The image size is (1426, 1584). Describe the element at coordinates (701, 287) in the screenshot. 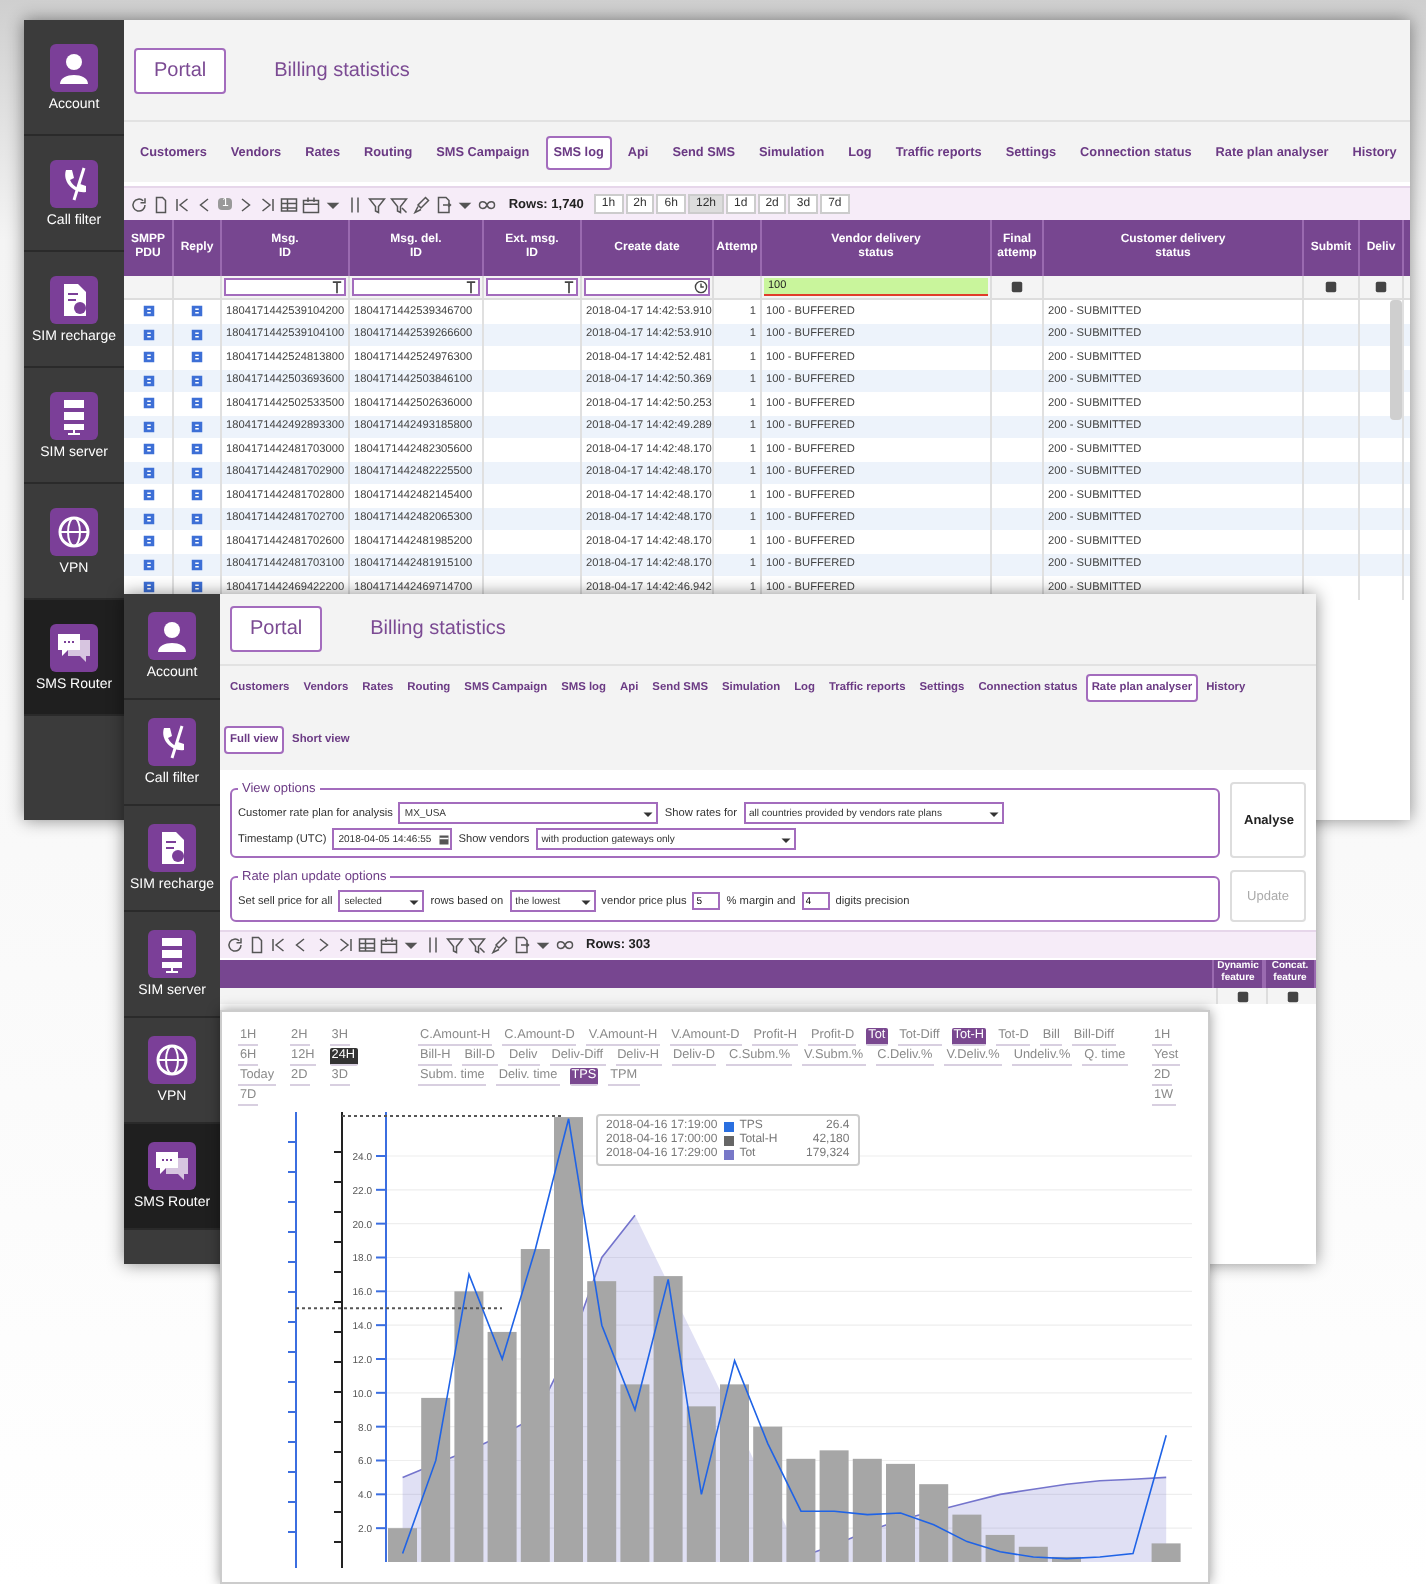

I see `clock-icon` at that location.